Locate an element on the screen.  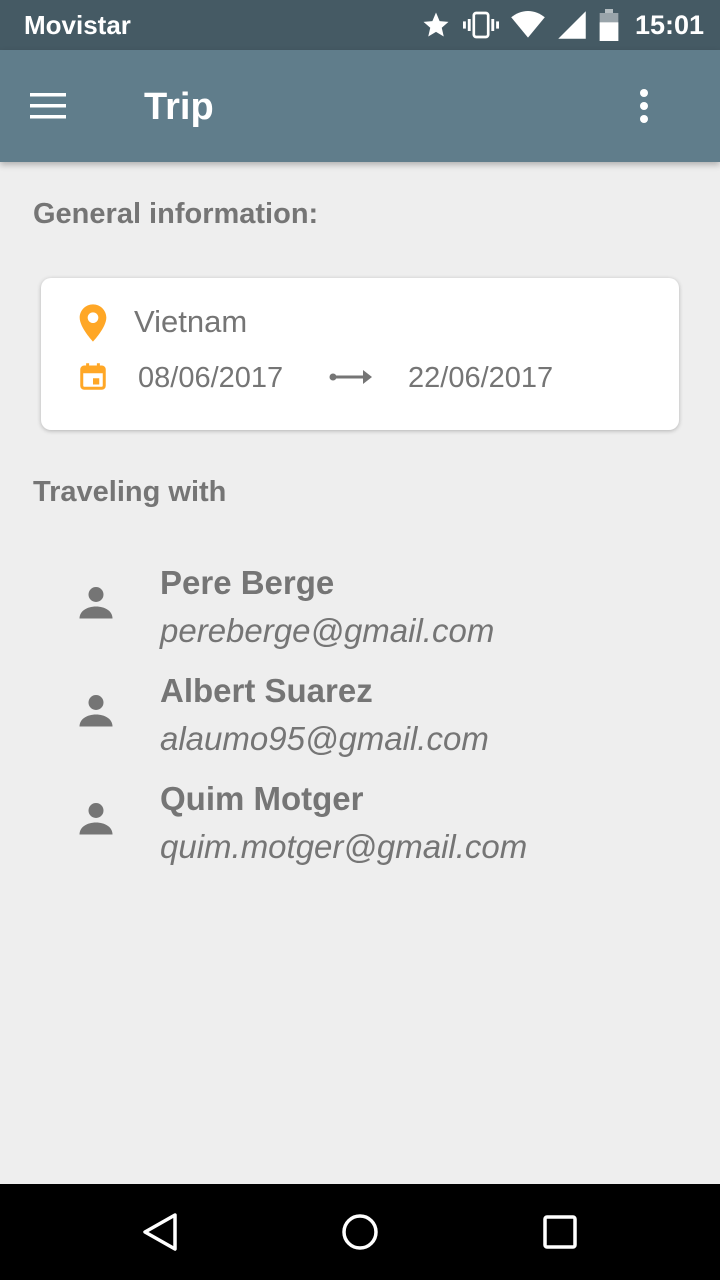
person-name: Pere Berge is located at coordinates (247, 582).